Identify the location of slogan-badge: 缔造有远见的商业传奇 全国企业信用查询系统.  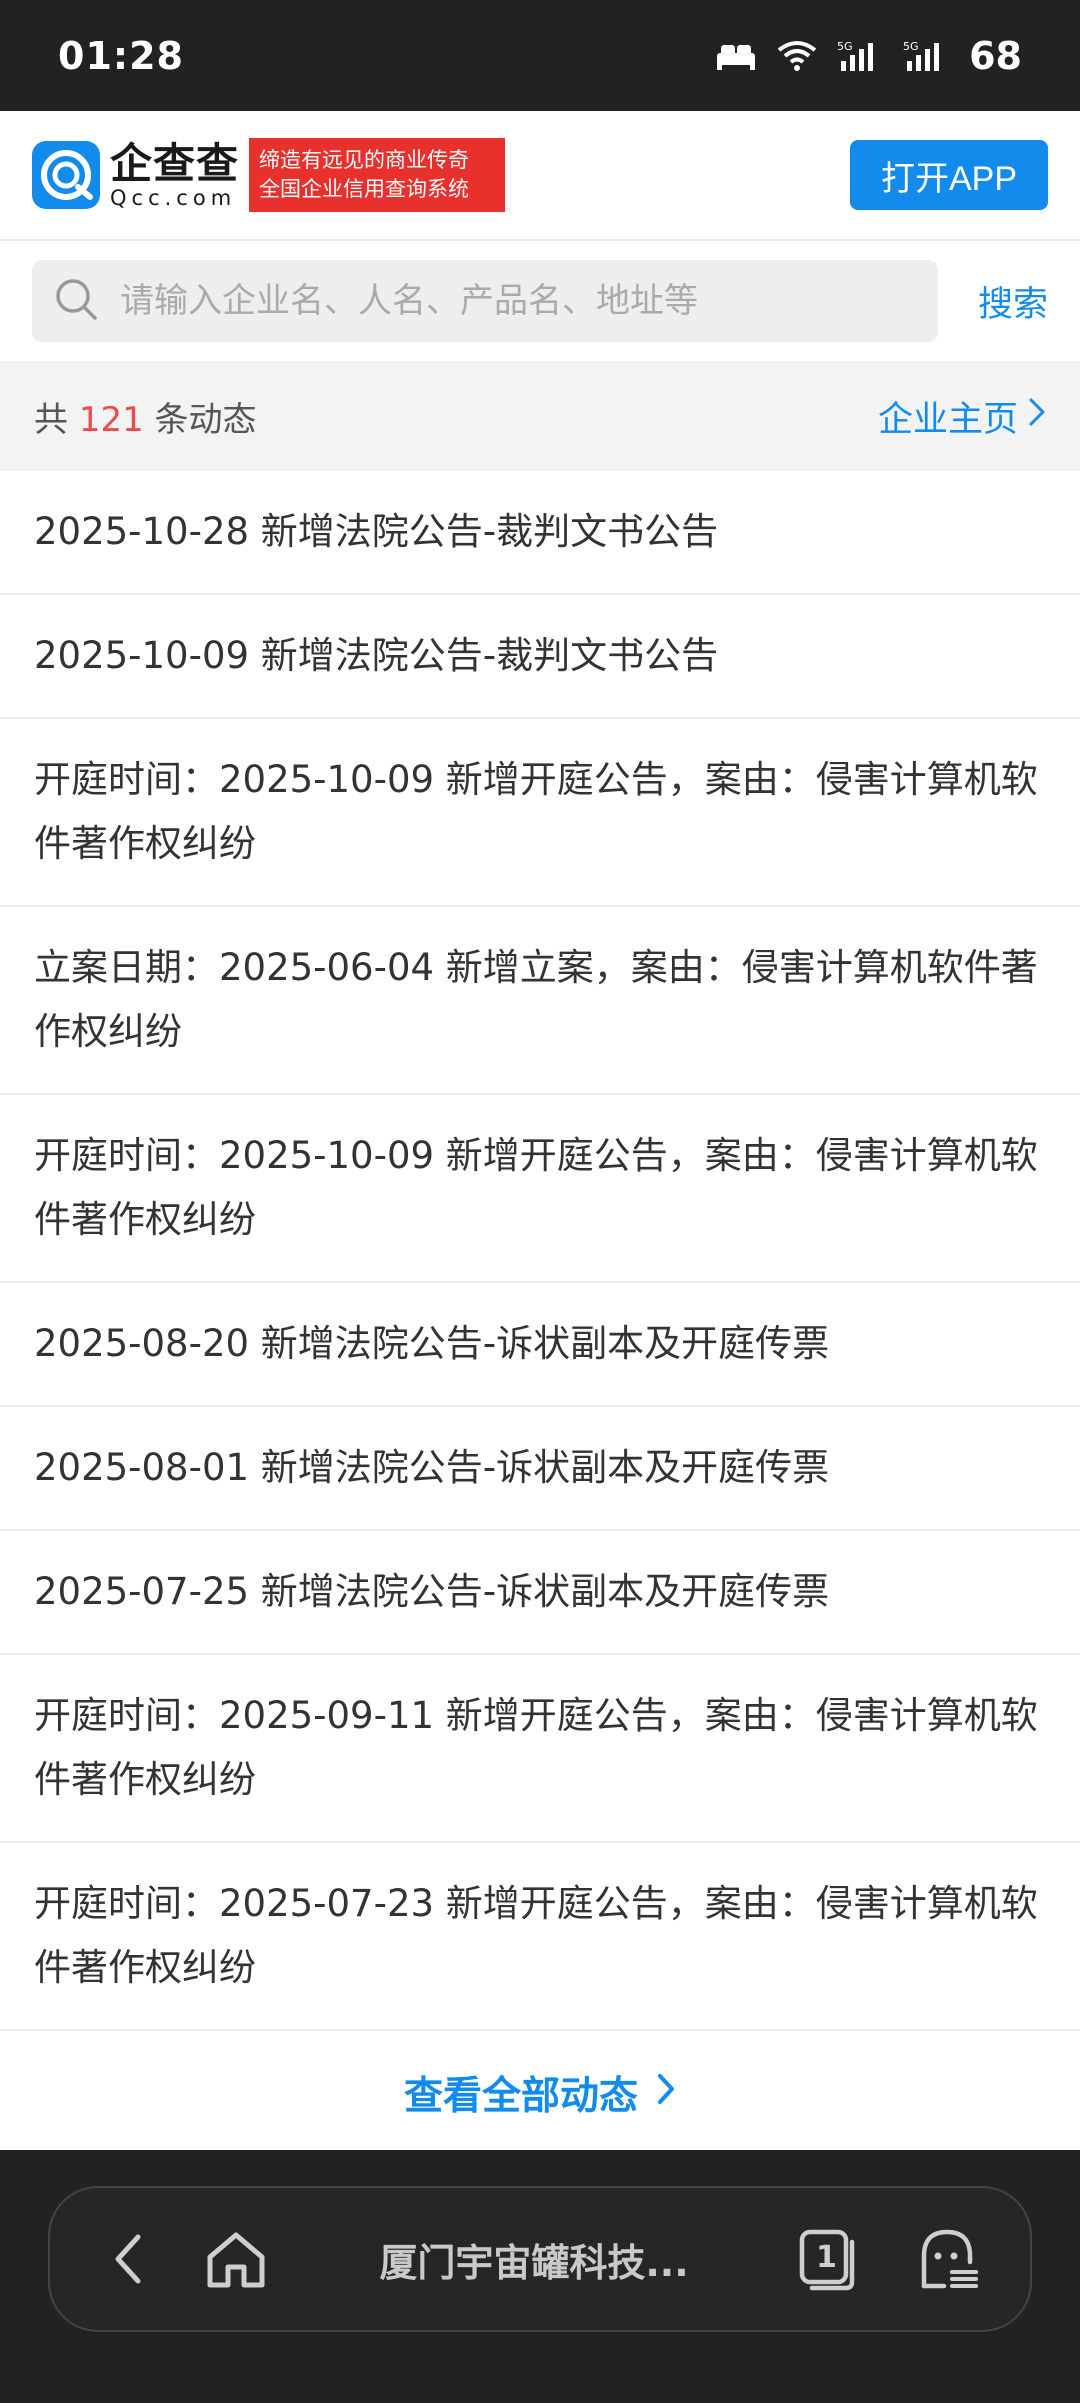
(377, 175).